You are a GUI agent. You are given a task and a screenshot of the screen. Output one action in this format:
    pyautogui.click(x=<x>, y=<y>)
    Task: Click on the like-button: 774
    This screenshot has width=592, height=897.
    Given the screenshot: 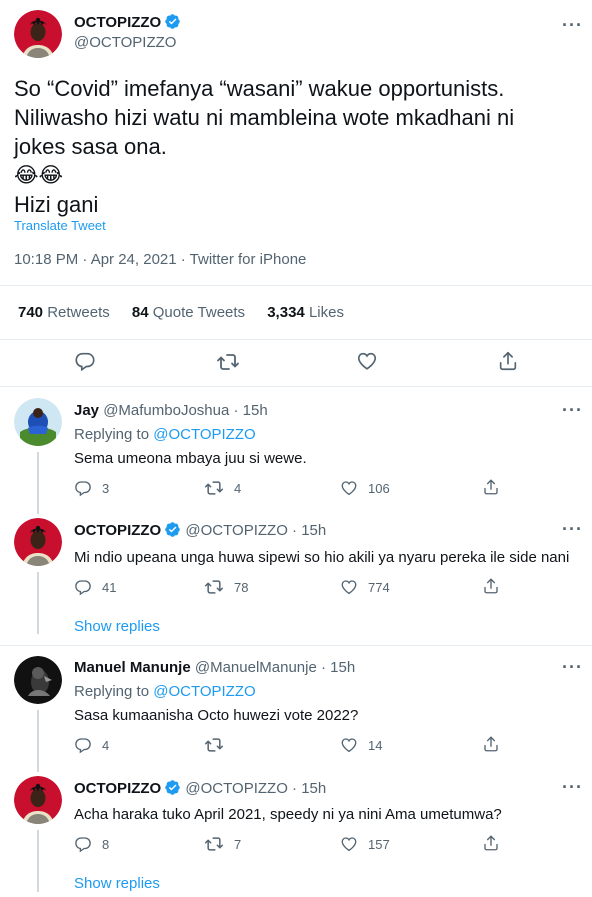 What is the action you would take?
    pyautogui.click(x=365, y=587)
    